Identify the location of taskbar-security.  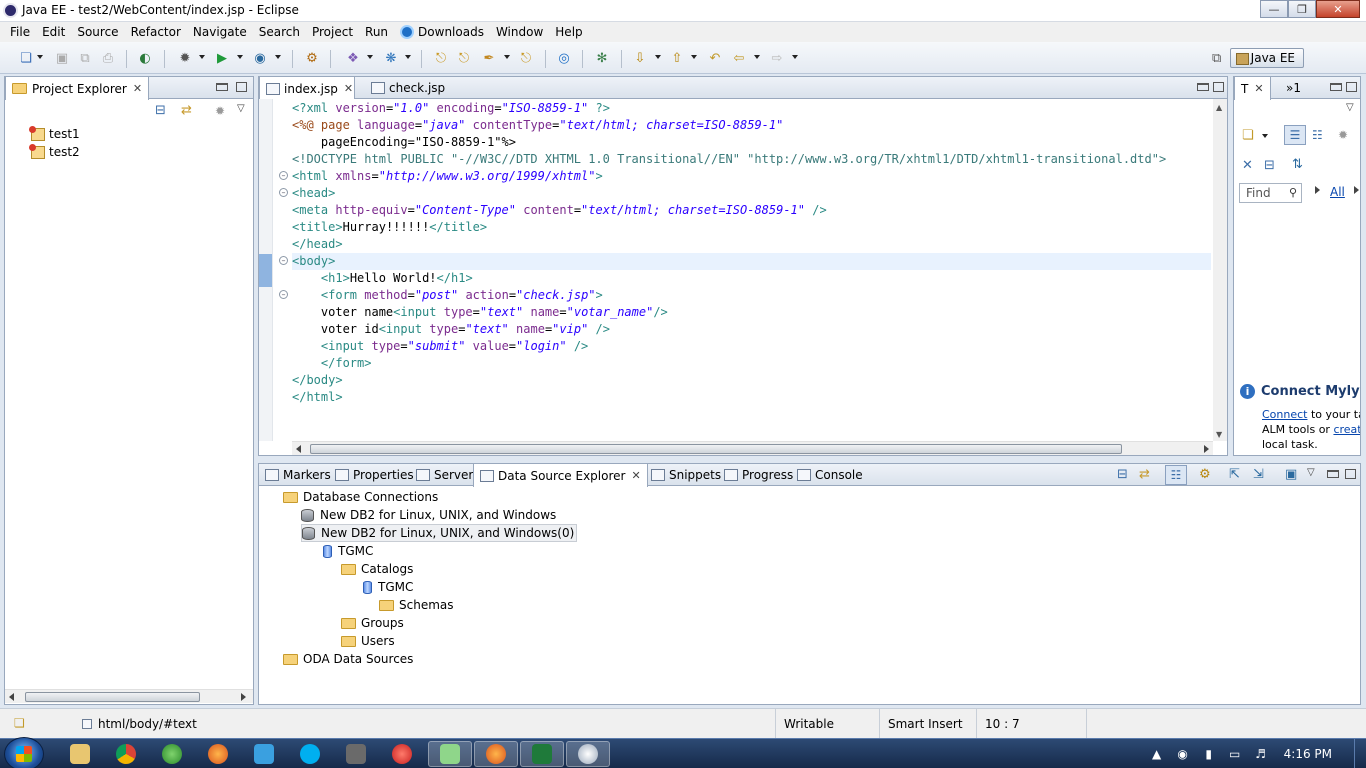
(402, 754).